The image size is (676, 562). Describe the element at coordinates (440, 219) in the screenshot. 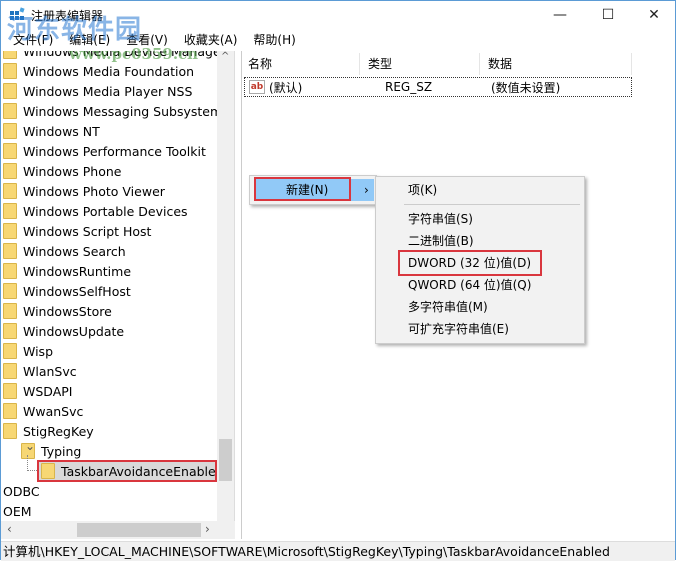

I see `submenu-item-string-value: 字符串值(S)` at that location.